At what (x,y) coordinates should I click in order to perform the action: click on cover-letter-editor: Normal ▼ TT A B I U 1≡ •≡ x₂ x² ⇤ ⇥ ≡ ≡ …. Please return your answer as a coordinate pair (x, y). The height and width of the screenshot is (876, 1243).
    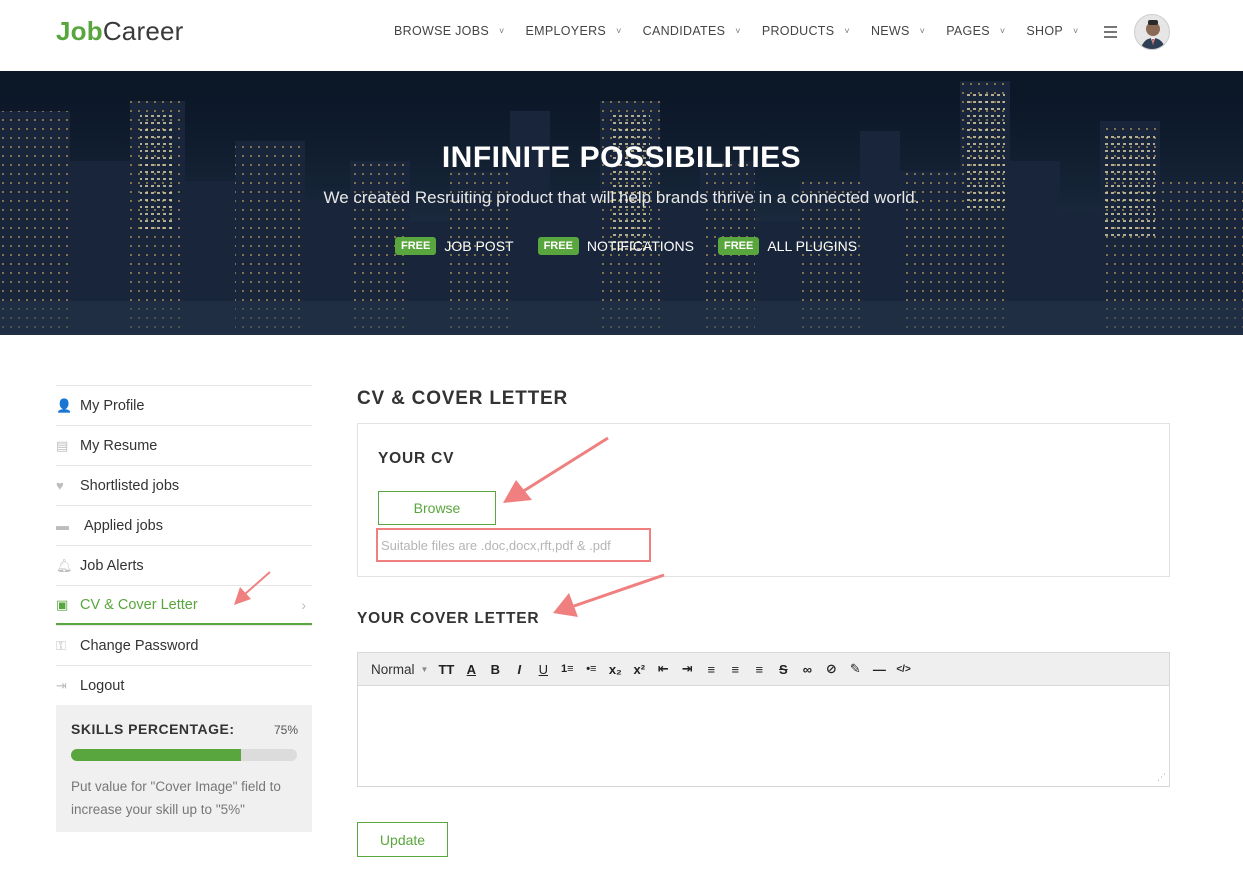
    Looking at the image, I should click on (763, 719).